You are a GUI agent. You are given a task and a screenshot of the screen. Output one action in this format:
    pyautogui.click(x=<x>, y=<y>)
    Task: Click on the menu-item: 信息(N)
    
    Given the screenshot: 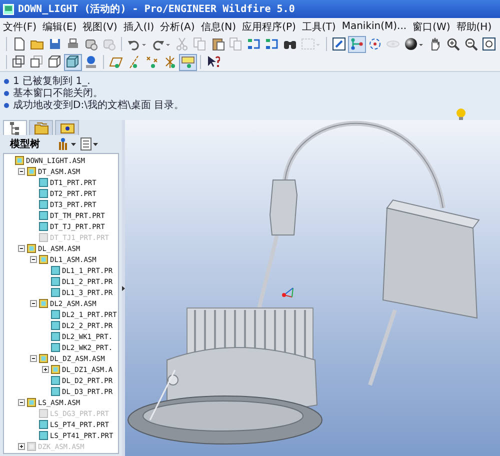 What is the action you would take?
    pyautogui.click(x=218, y=27)
    